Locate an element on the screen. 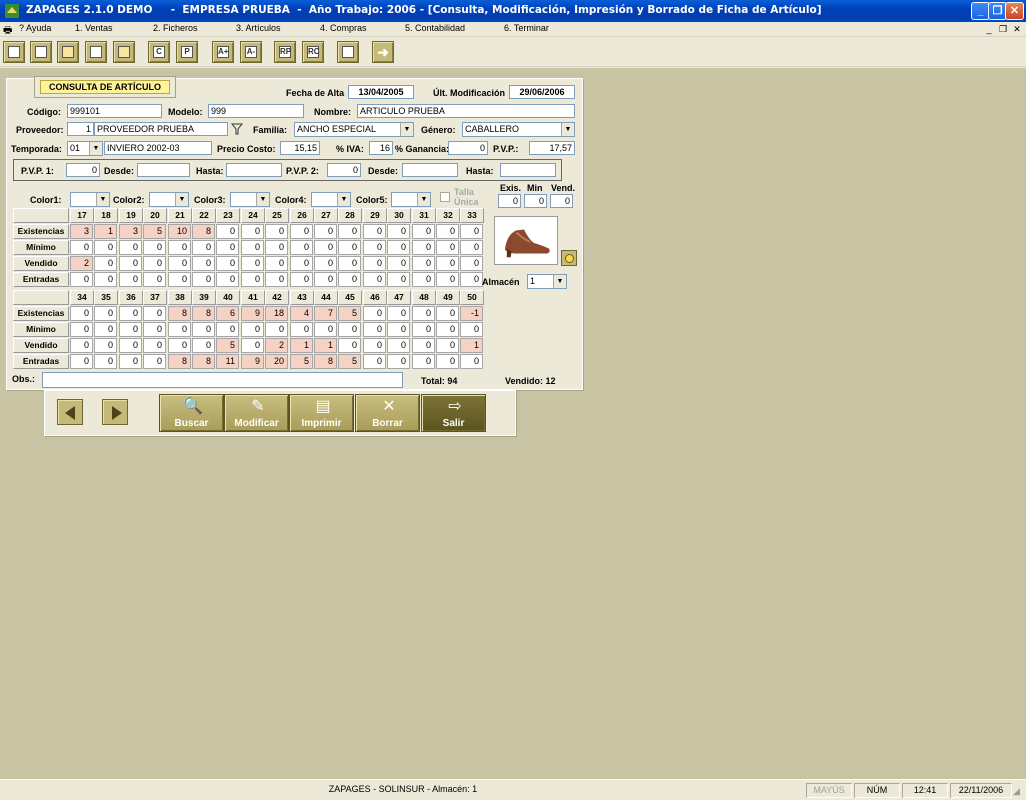 This screenshot has height=800, width=1026. genero-select: CABALLERO ▼ is located at coordinates (518, 129).